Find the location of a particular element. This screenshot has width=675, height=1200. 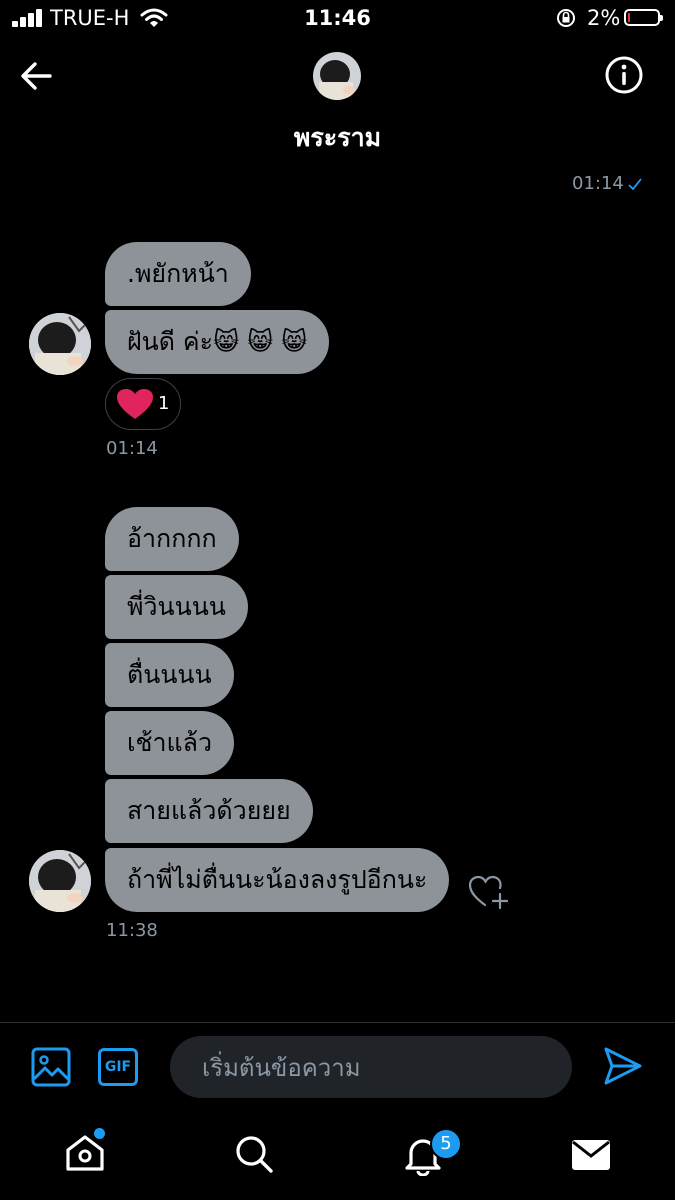

message-bubble: เช้าแล้ว is located at coordinates (170, 743).